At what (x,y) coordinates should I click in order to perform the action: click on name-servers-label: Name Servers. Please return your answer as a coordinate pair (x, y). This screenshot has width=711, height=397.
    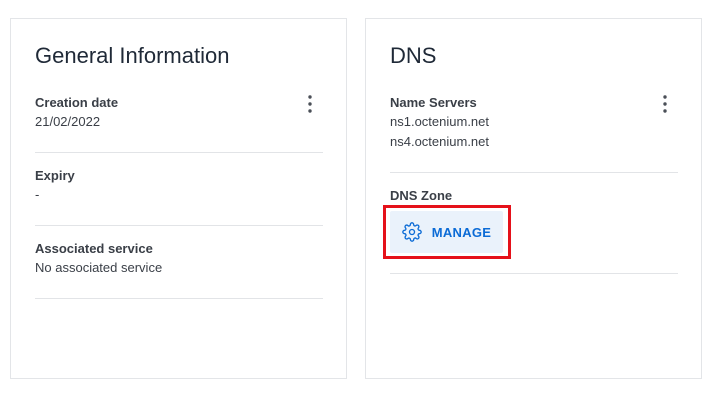
    Looking at the image, I should click on (433, 102).